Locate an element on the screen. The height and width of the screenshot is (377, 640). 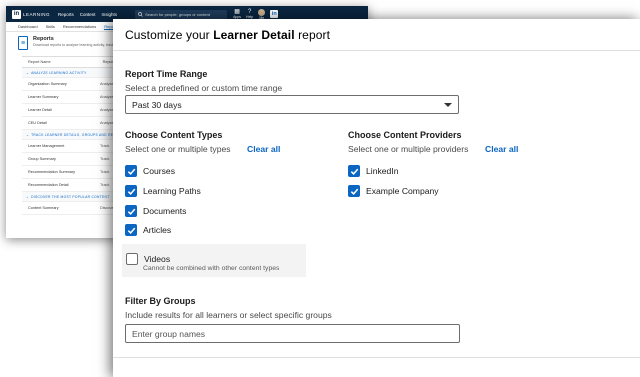
content-types-clear-all-button: Clear all is located at coordinates (263, 149).